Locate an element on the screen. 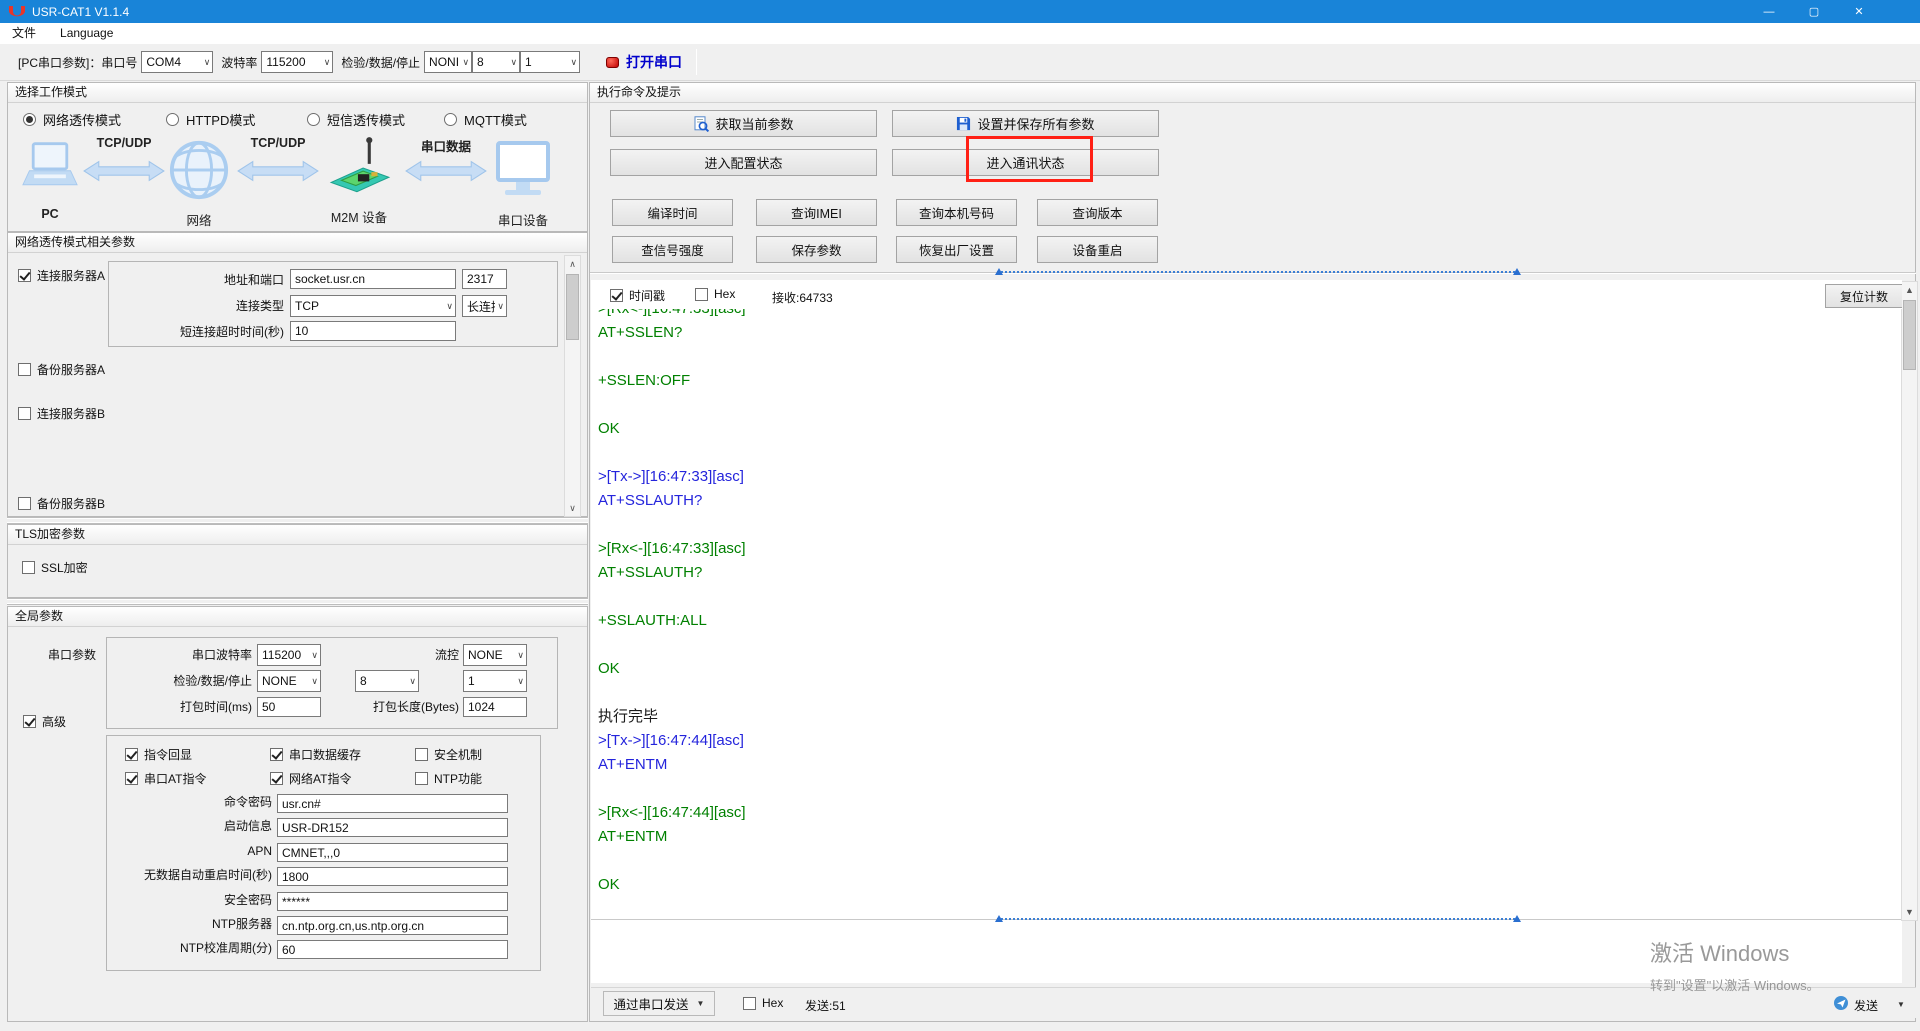 The width and height of the screenshot is (1920, 1031). scroll-down-icon: ▼ is located at coordinates (1909, 912).